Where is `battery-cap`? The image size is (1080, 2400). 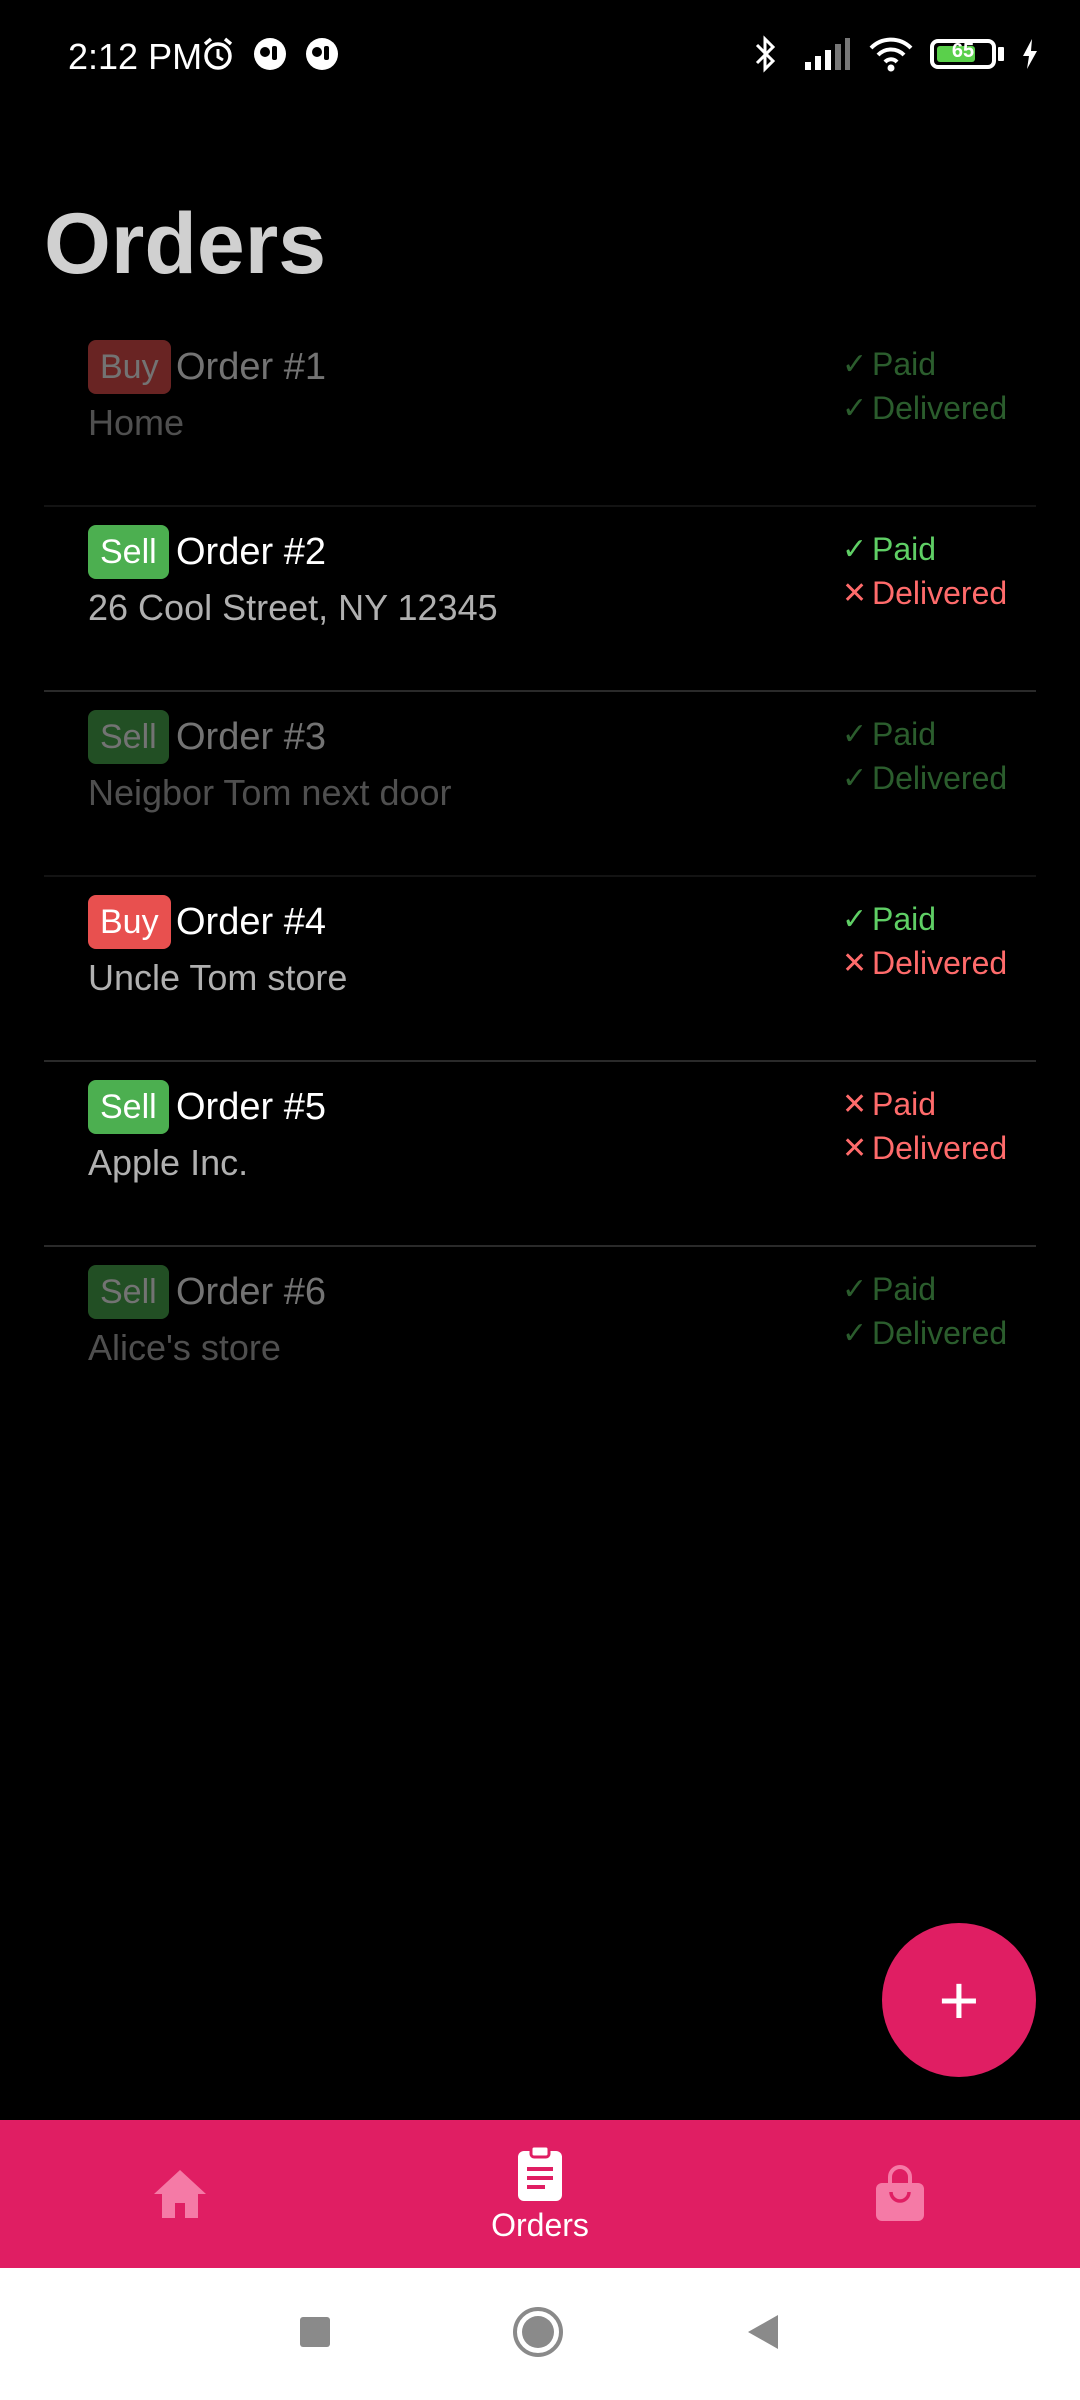
battery-cap is located at coordinates (1001, 54).